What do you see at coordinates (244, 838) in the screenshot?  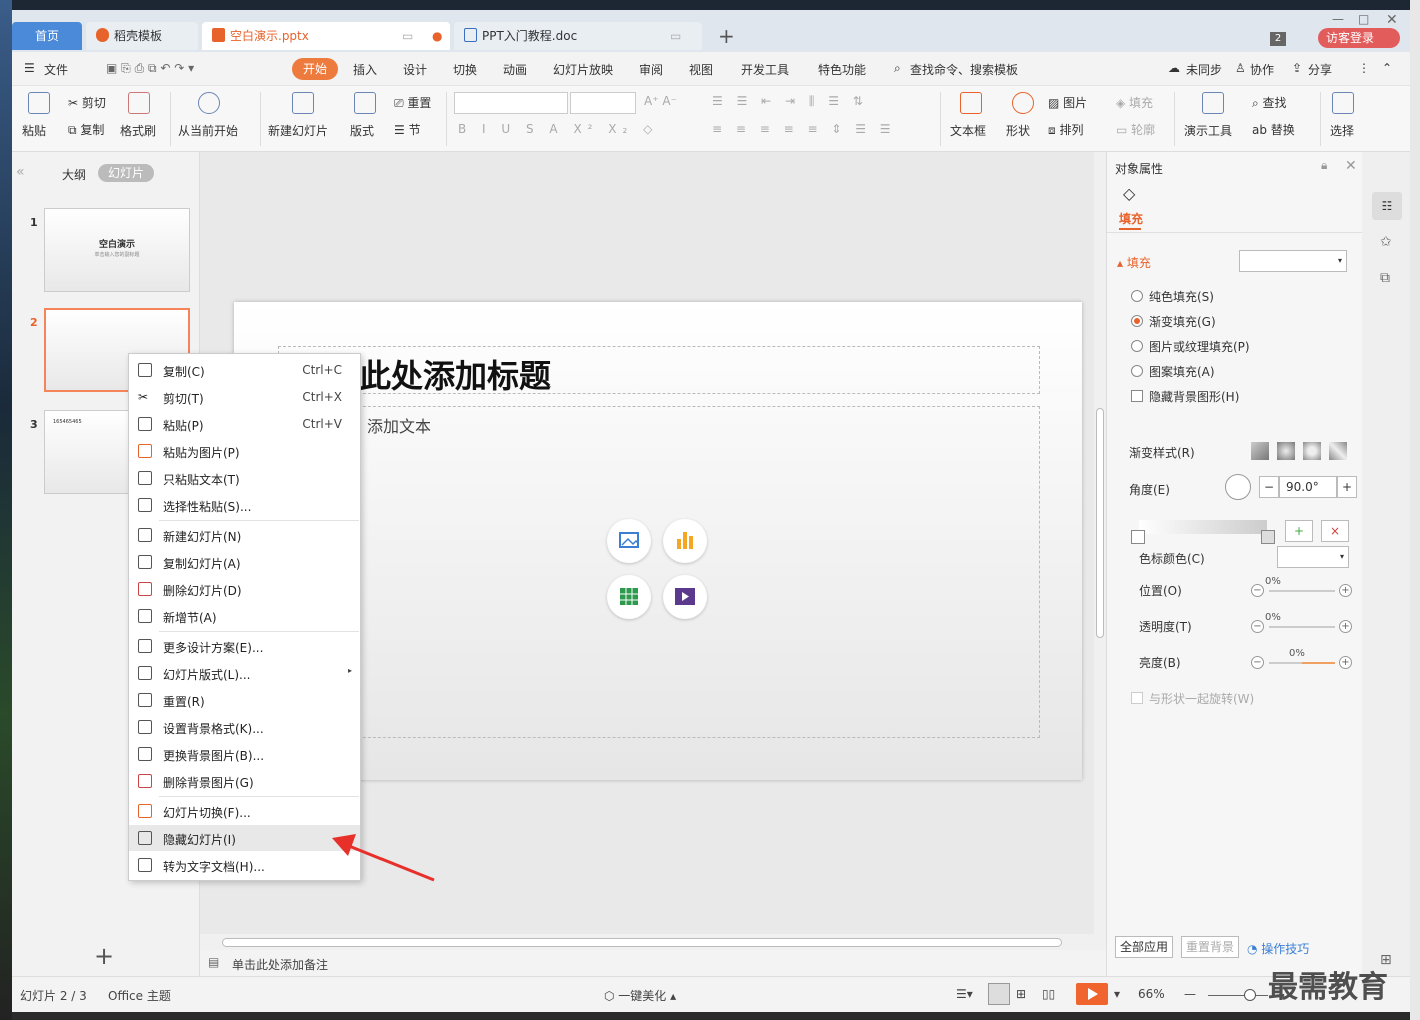 I see `menu-item-hide-slide: 隐藏幻灯片(I)` at bounding box center [244, 838].